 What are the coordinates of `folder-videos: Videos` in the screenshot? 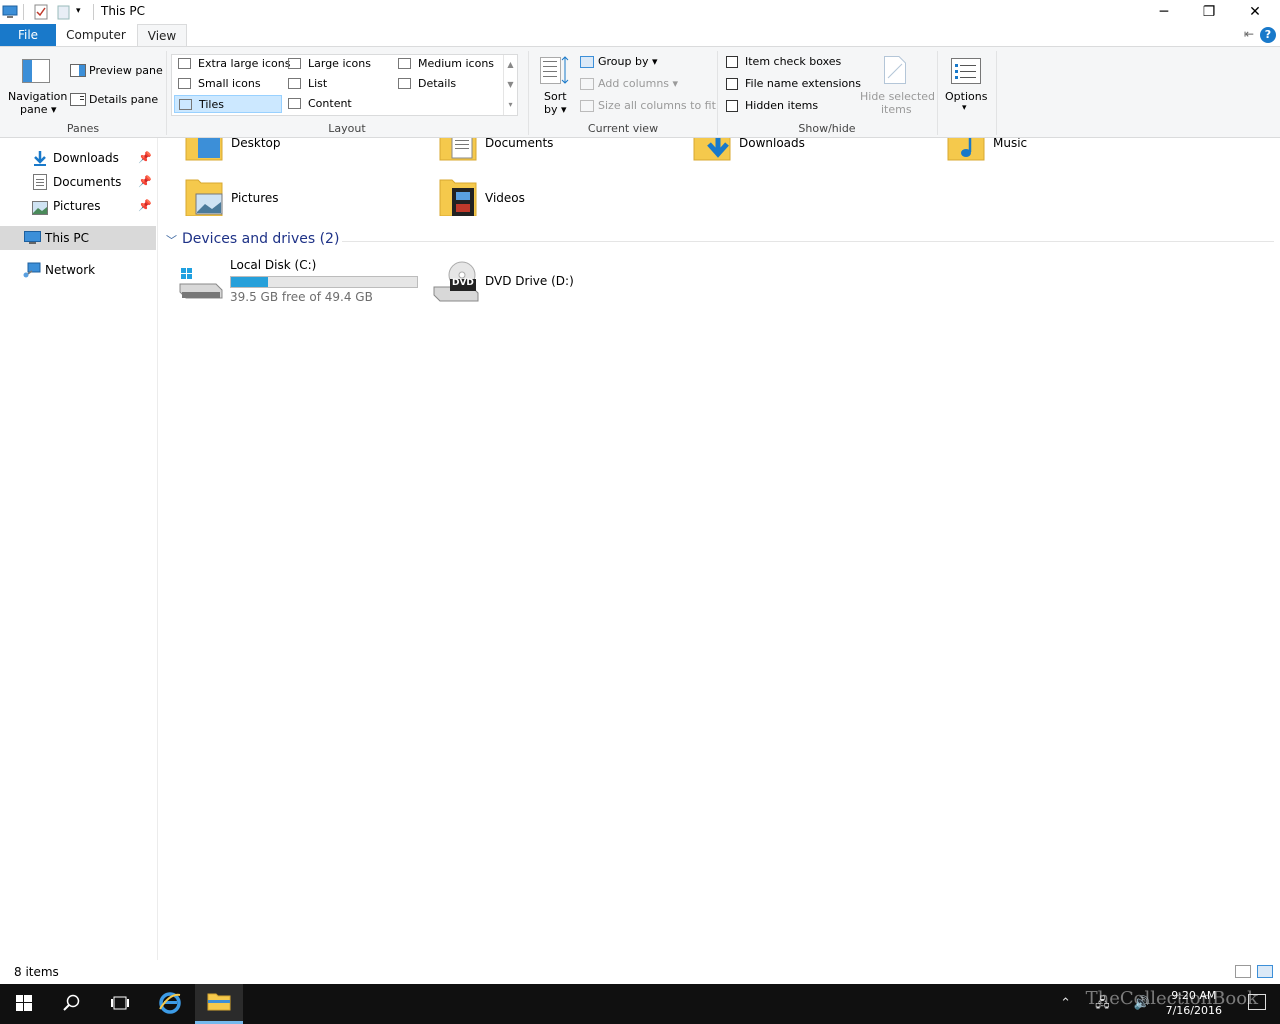 It's located at (539, 203).